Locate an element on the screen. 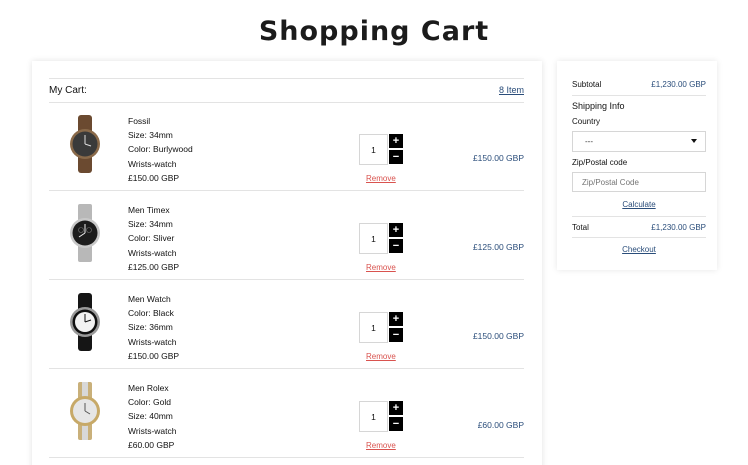  black-strap-watch-icon is located at coordinates (85, 322).